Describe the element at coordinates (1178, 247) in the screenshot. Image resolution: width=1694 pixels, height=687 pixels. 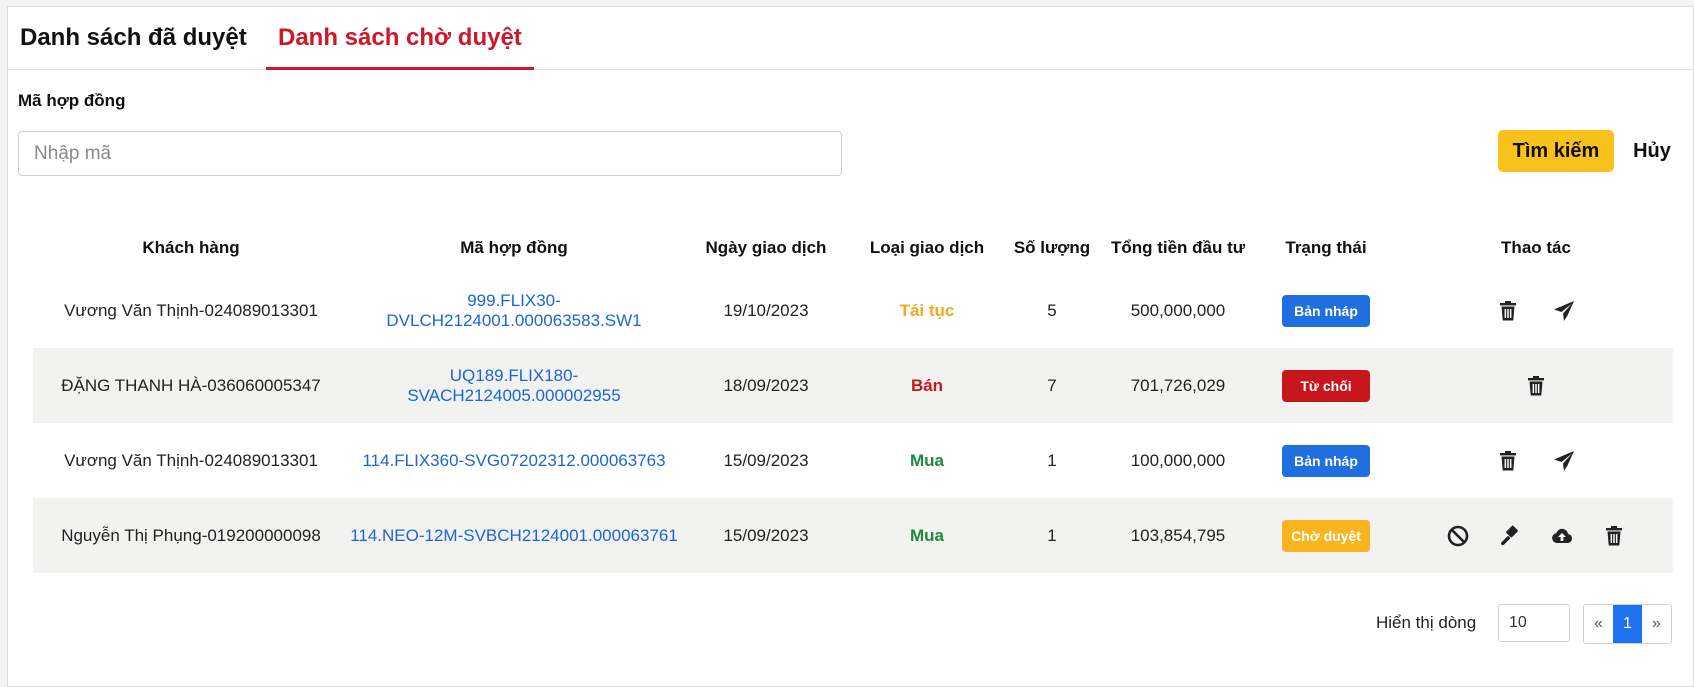
I see `header-total-investment: Tổng tiền đầu tư` at that location.